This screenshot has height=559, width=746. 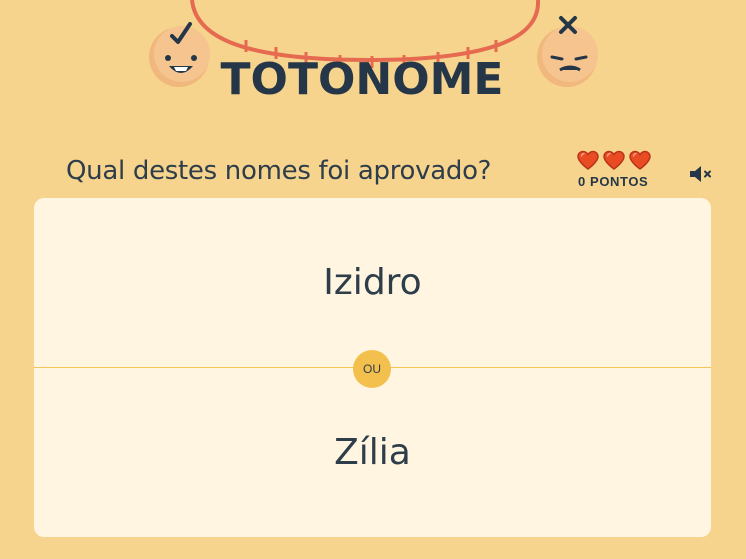 I want to click on logo-title: TOTONOME, so click(x=362, y=79).